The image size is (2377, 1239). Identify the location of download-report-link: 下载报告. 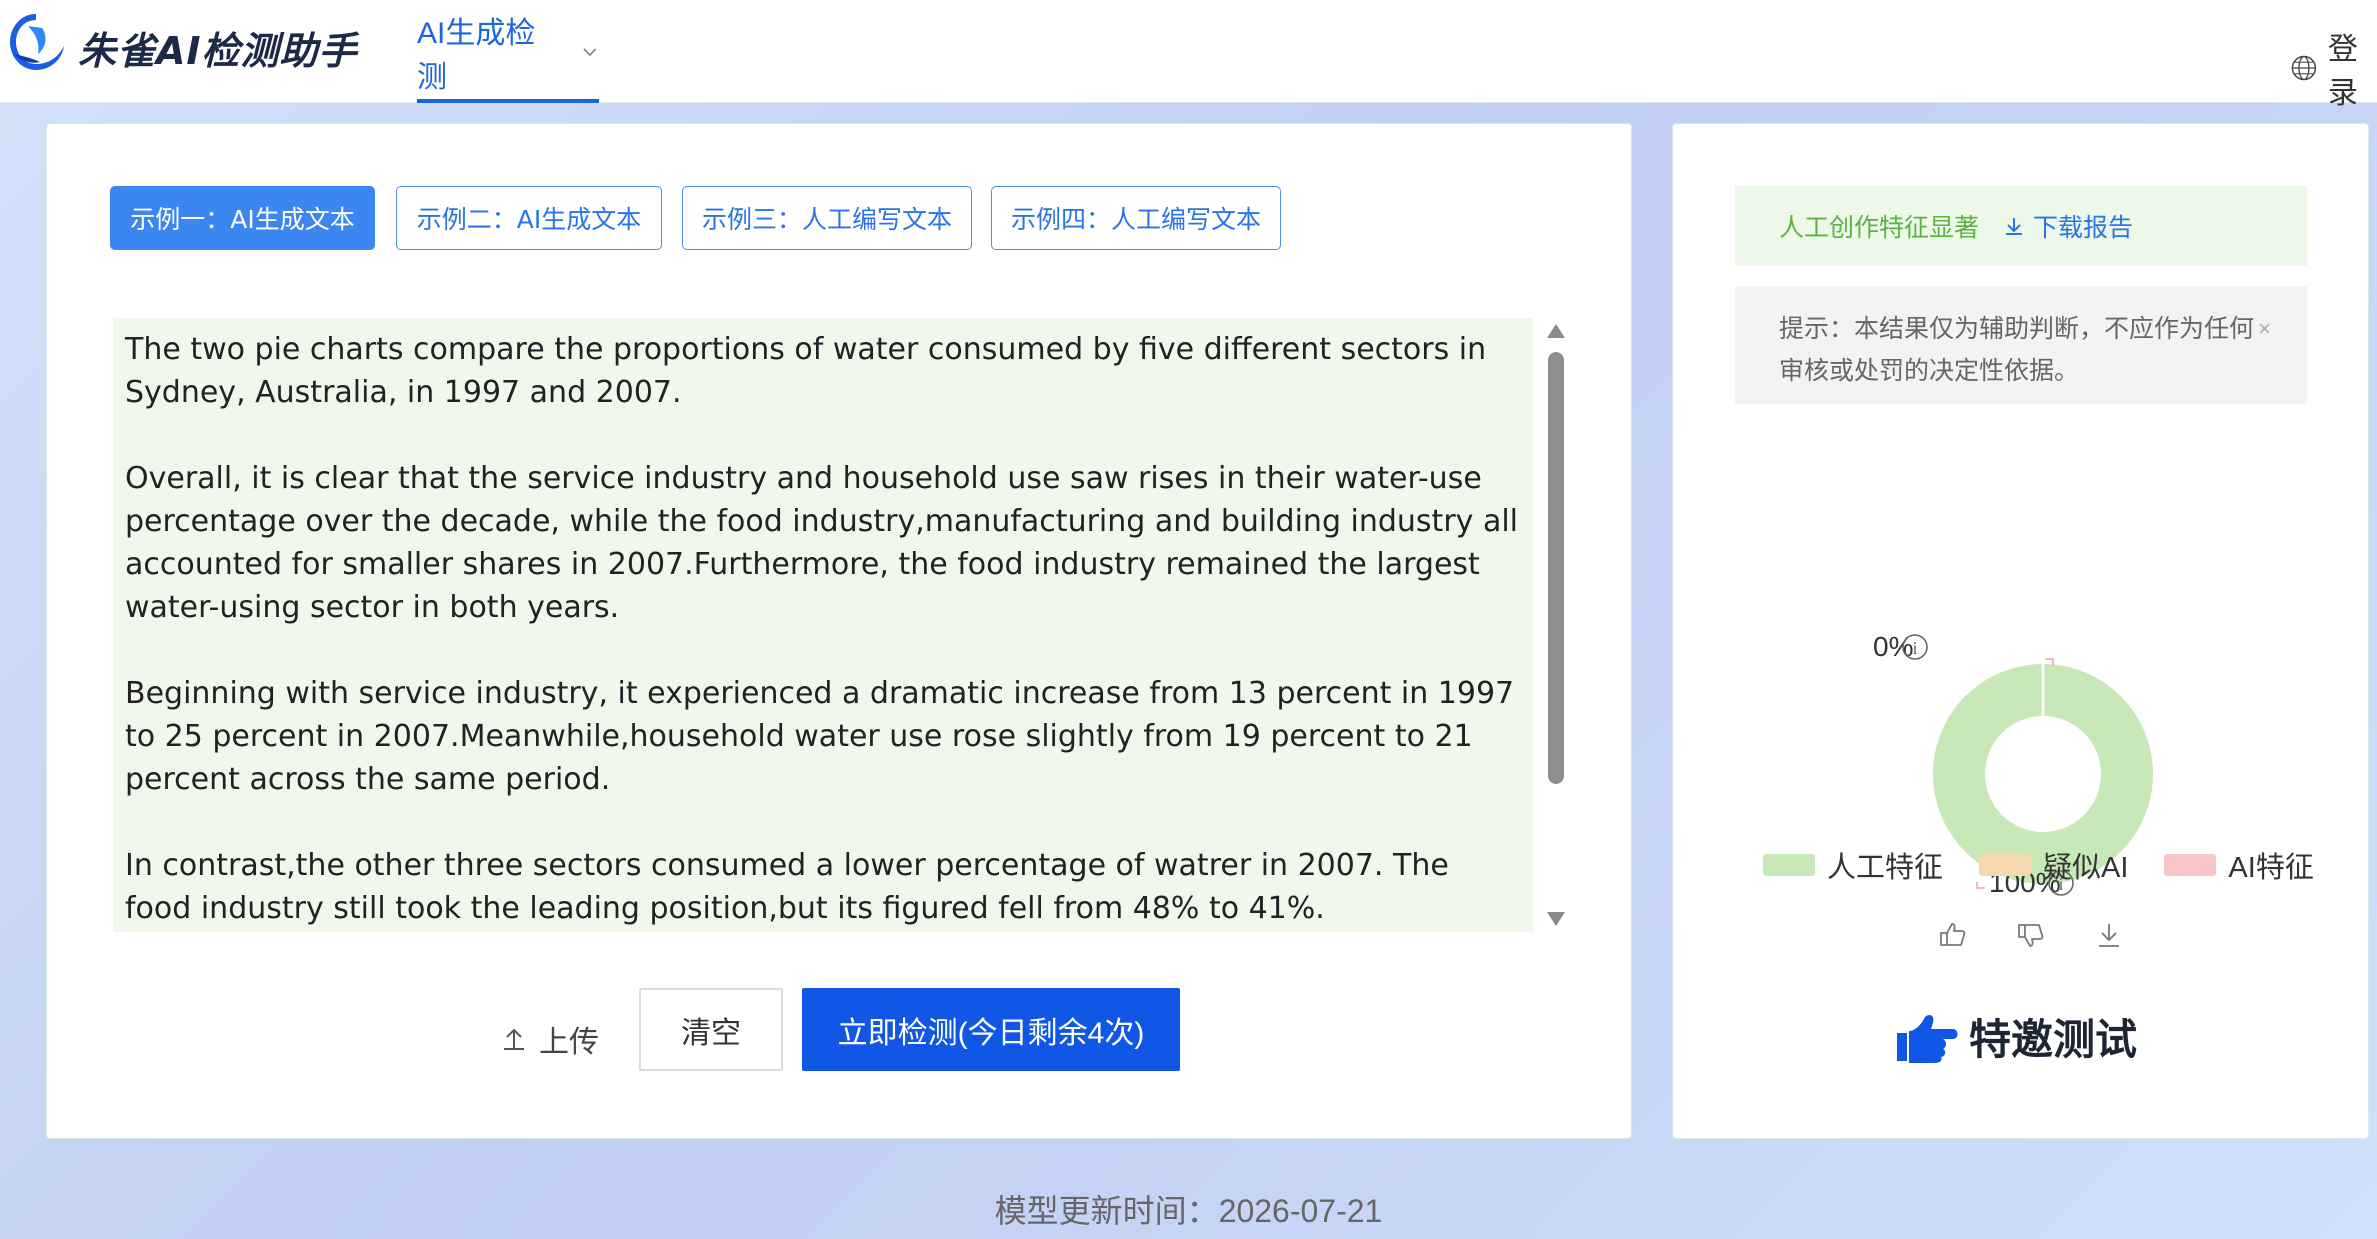
(2068, 226).